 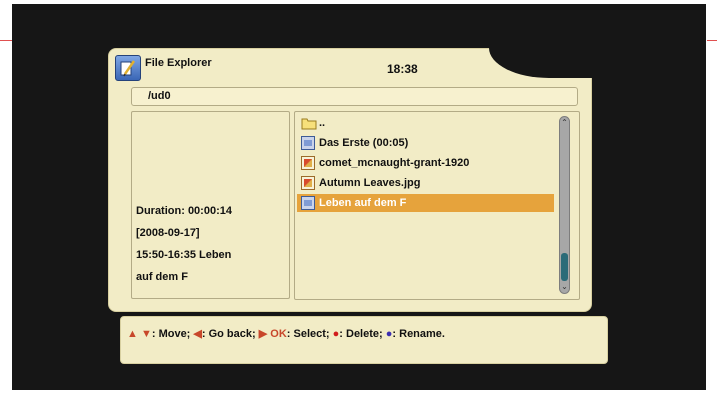 What do you see at coordinates (168, 233) in the screenshot?
I see `info-date: [2008-09-17]` at bounding box center [168, 233].